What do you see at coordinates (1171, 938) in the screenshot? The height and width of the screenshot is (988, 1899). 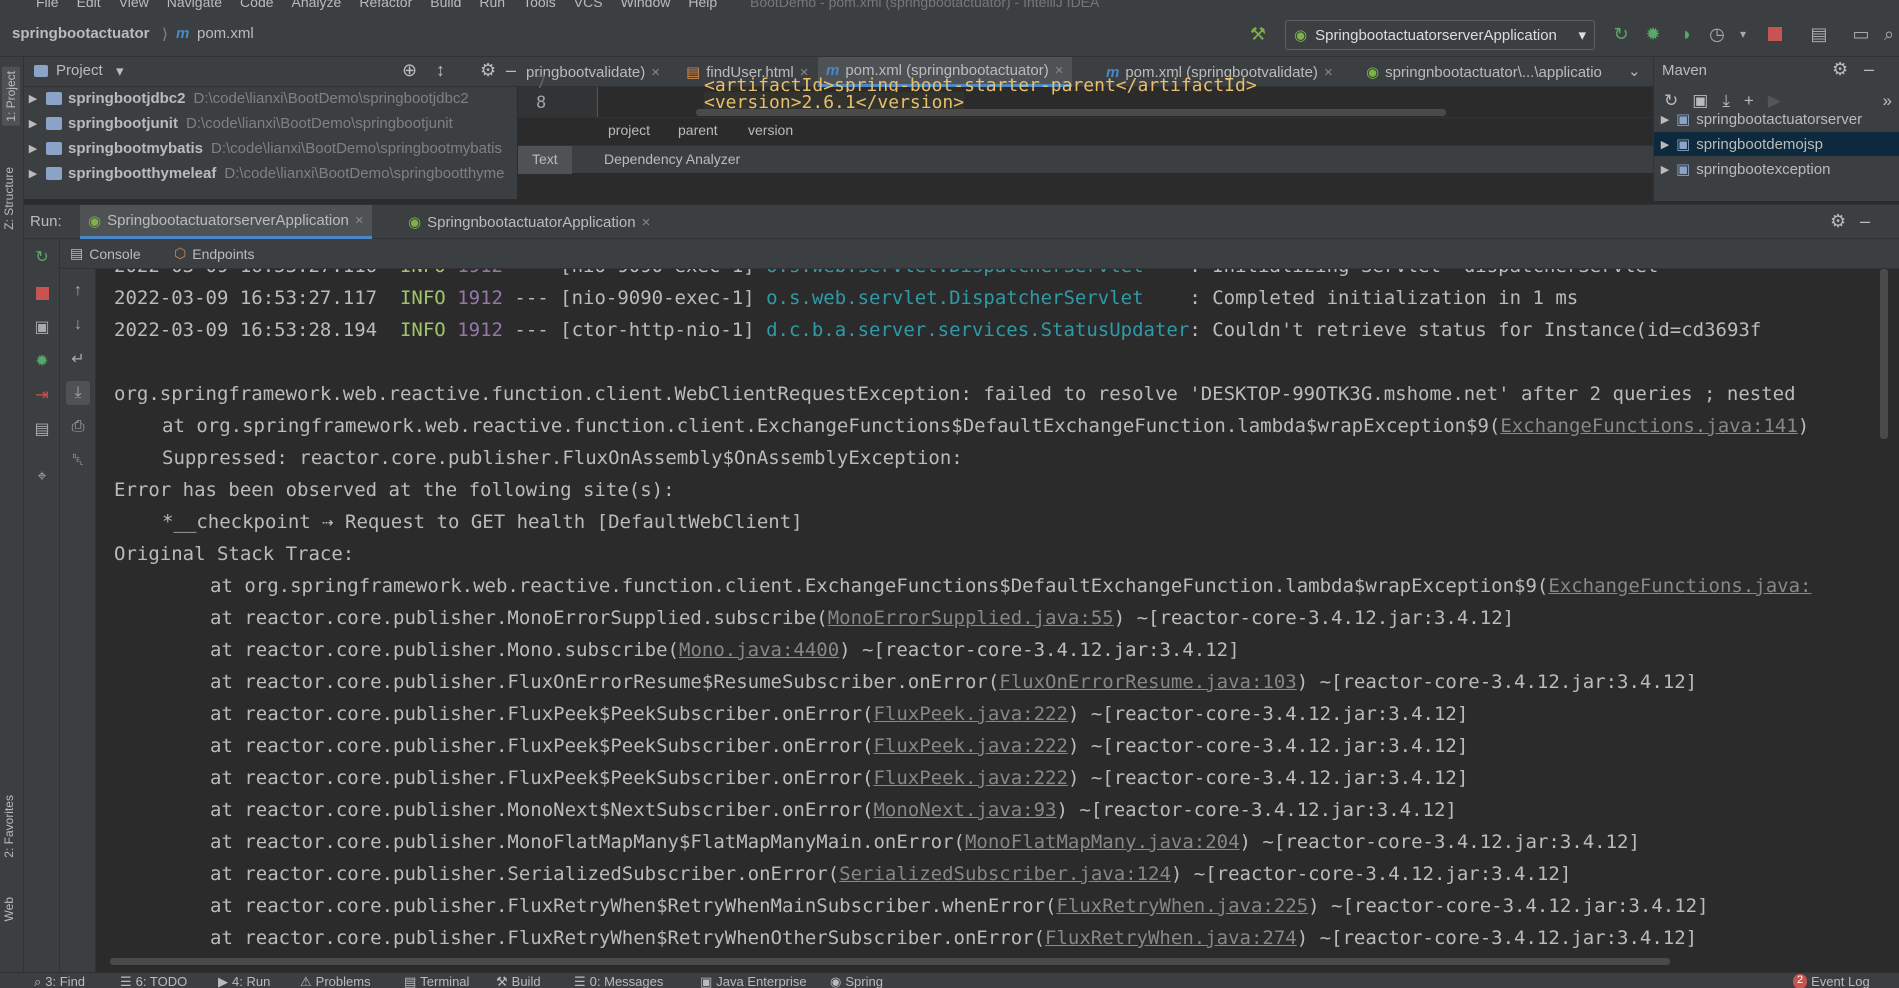 I see `source-link: FluxRetryWhen.java:274` at bounding box center [1171, 938].